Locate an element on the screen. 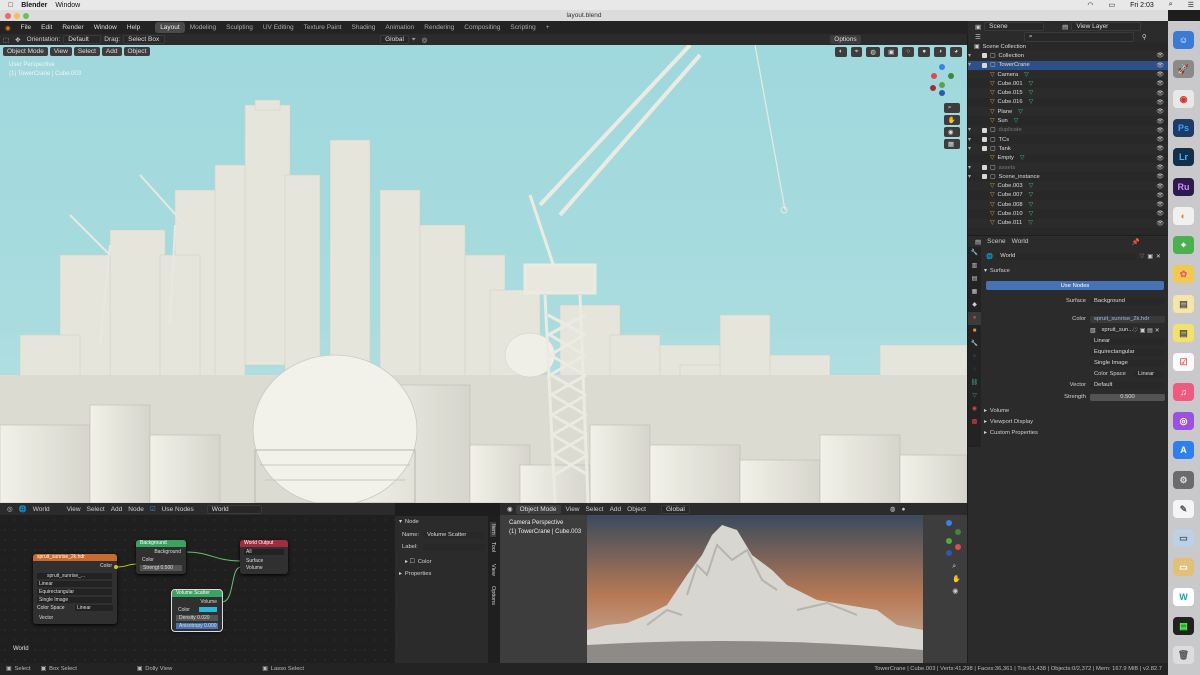 Image resolution: width=1200 pixels, height=675 pixels. proportional-edit-icon: ◎ is located at coordinates (425, 40).